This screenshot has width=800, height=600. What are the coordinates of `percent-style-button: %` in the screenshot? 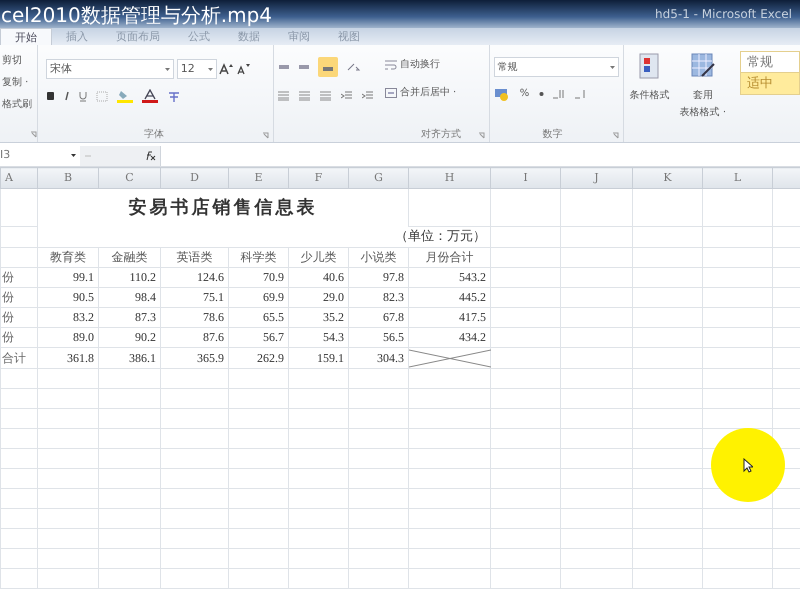 It's located at (525, 94).